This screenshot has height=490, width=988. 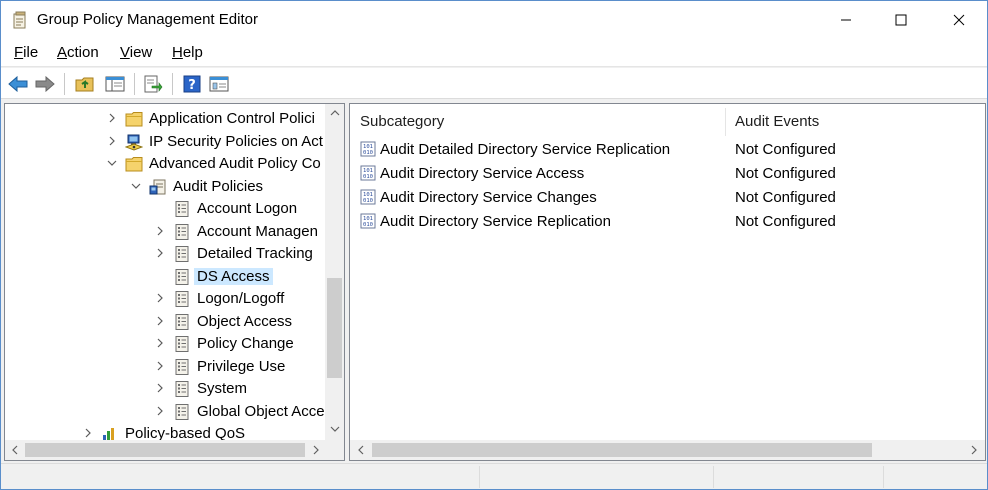 I want to click on minimize-icon, so click(x=846, y=20).